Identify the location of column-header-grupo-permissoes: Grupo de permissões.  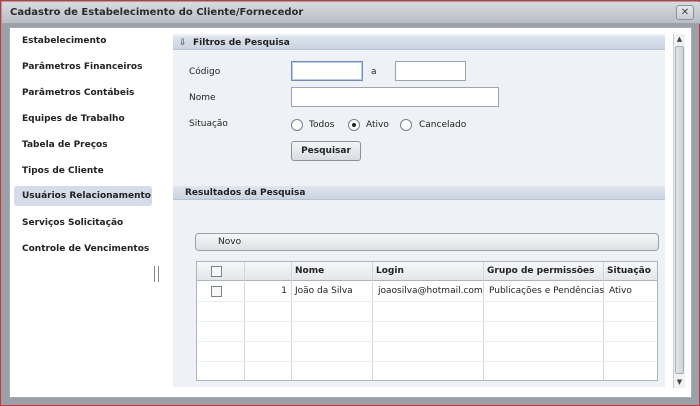
(543, 271).